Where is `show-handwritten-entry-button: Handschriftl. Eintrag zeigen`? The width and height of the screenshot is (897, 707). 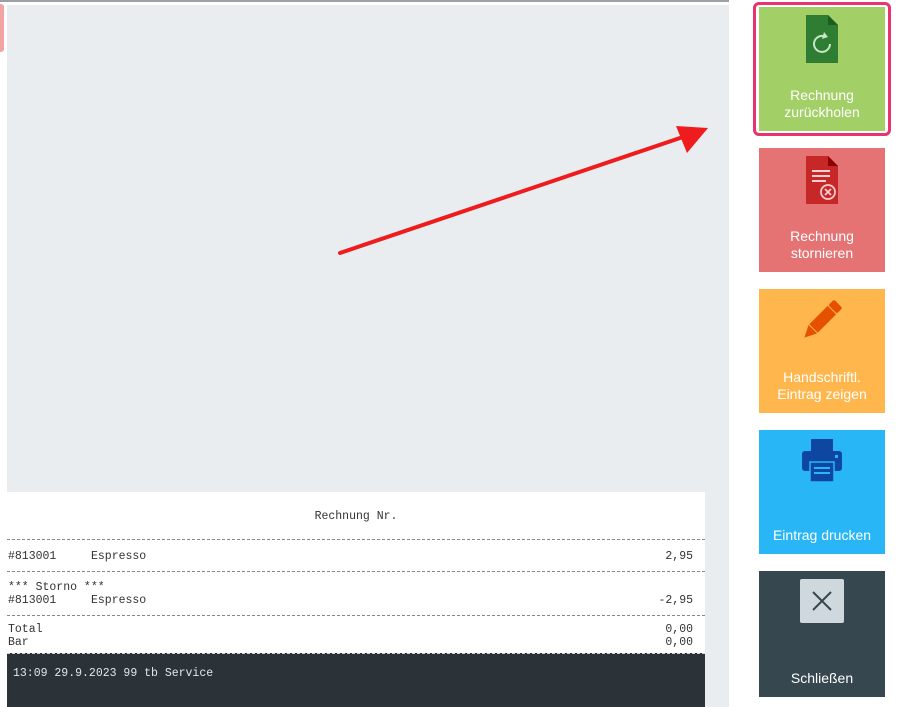
show-handwritten-entry-button: Handschriftl. Eintrag zeigen is located at coordinates (822, 351).